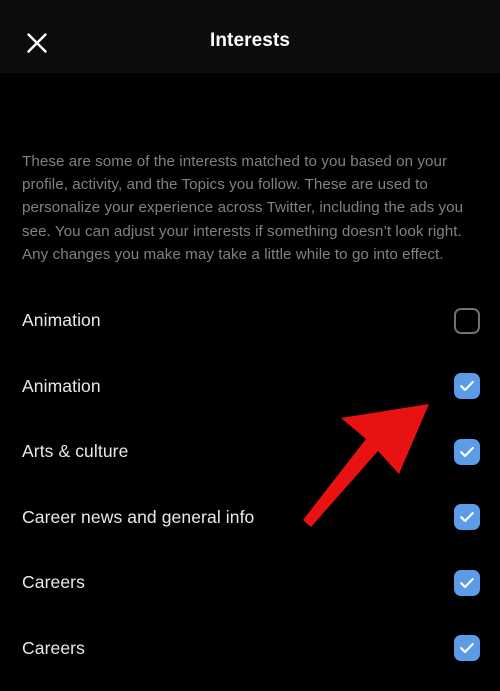 Image resolution: width=500 pixels, height=691 pixels. I want to click on app-header: Interests, so click(250, 36).